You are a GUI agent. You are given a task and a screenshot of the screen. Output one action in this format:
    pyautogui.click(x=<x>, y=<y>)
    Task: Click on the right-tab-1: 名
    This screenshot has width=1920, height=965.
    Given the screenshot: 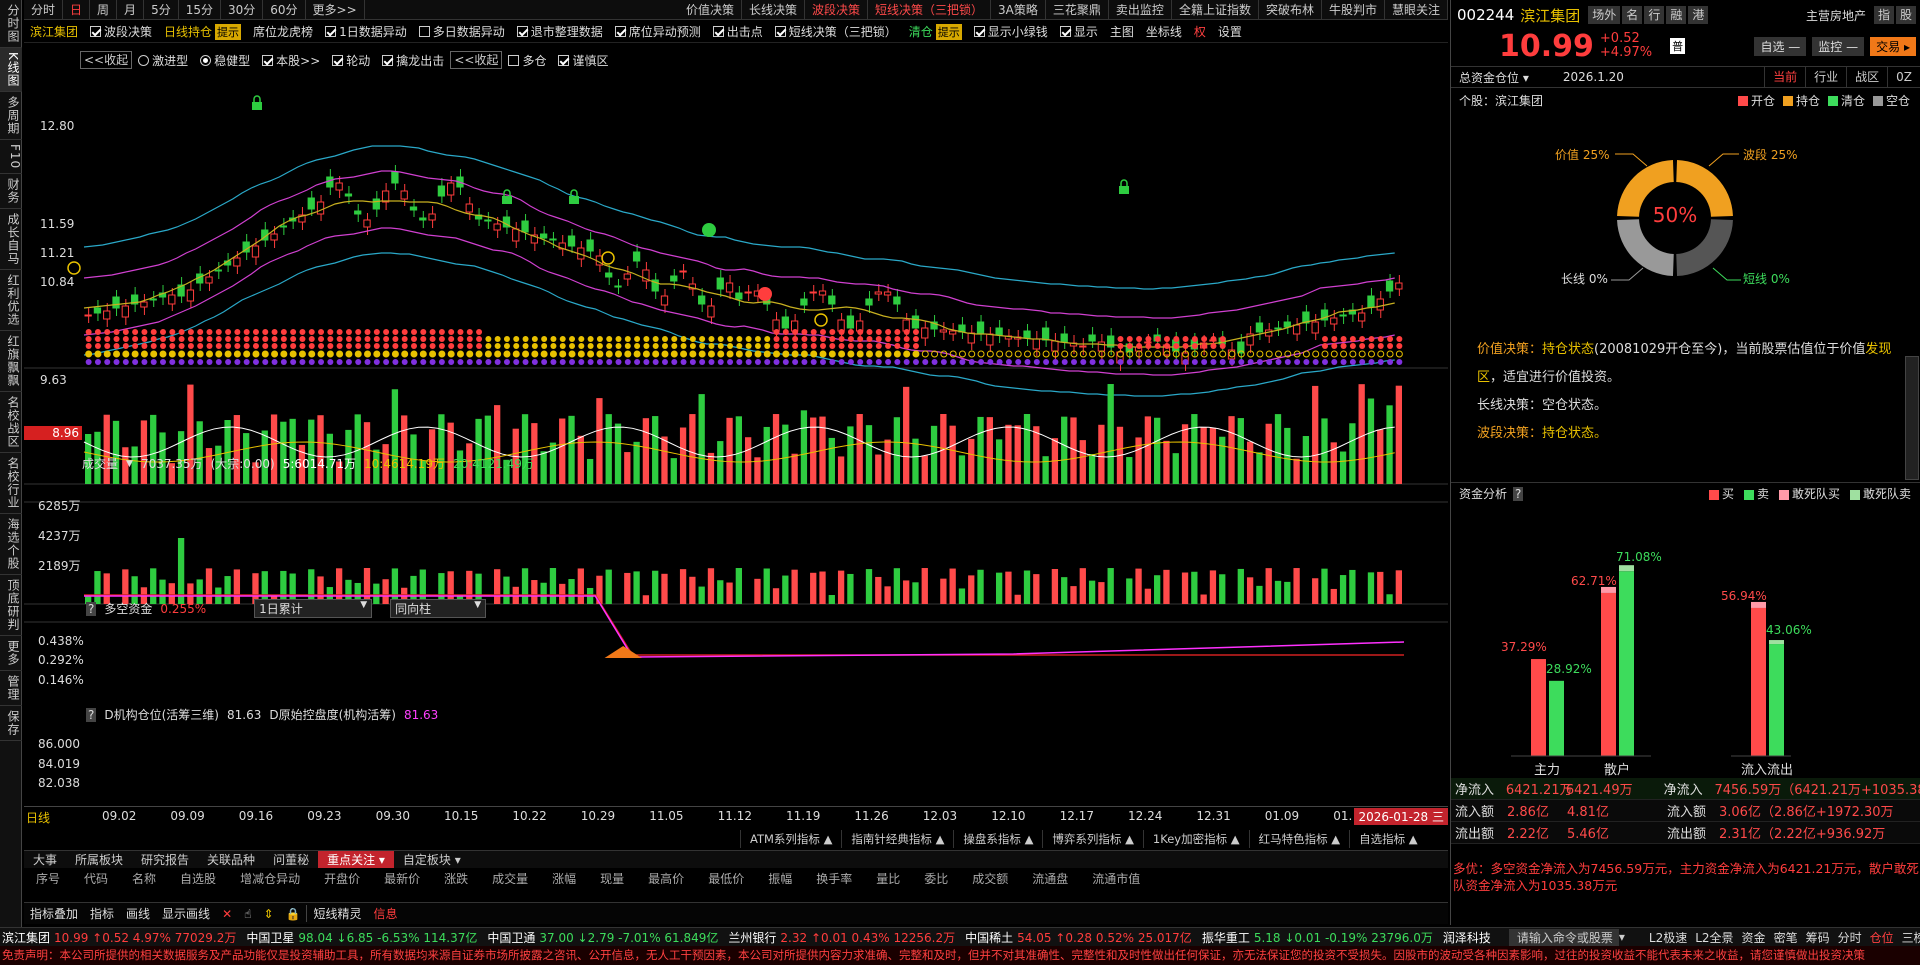 What is the action you would take?
    pyautogui.click(x=1632, y=15)
    